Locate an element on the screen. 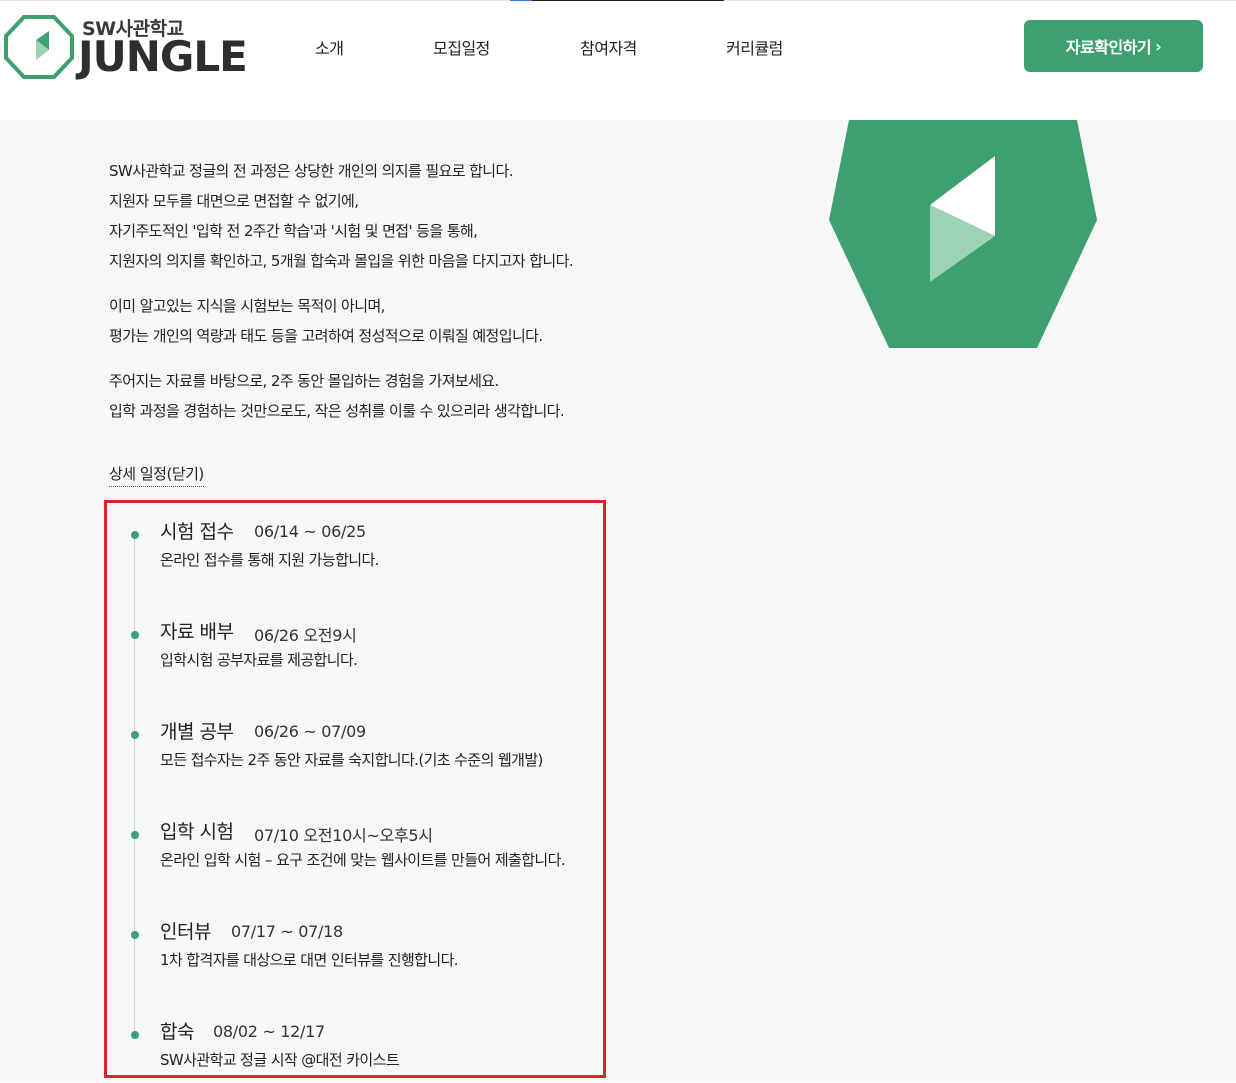 This screenshot has height=1083, width=1236. event-title: 시험 접수 is located at coordinates (197, 532).